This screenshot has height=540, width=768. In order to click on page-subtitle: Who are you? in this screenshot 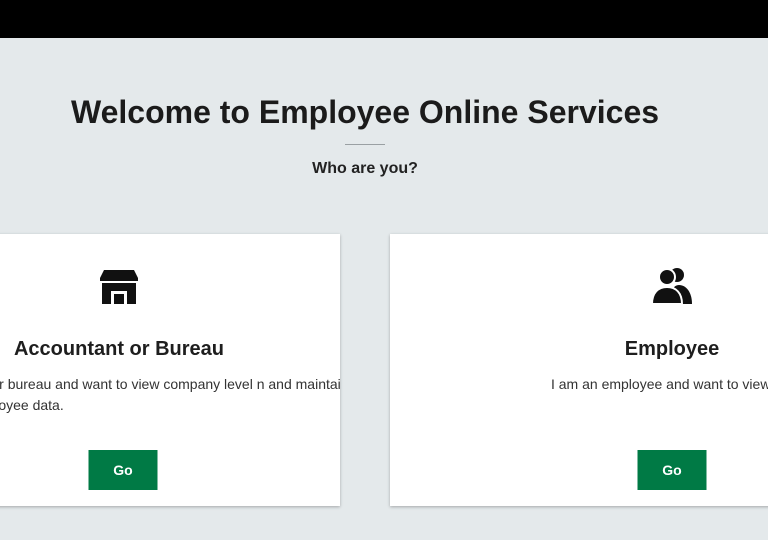, I will do `click(365, 168)`.